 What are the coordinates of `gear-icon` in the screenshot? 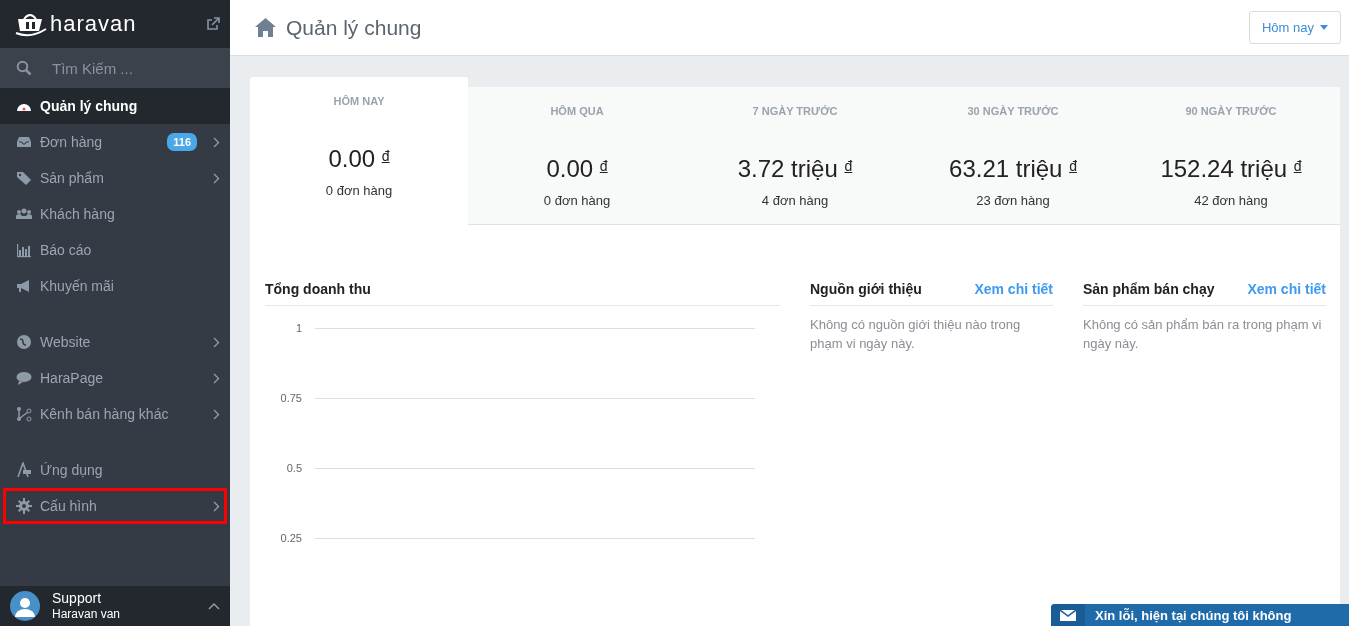 It's located at (24, 506).